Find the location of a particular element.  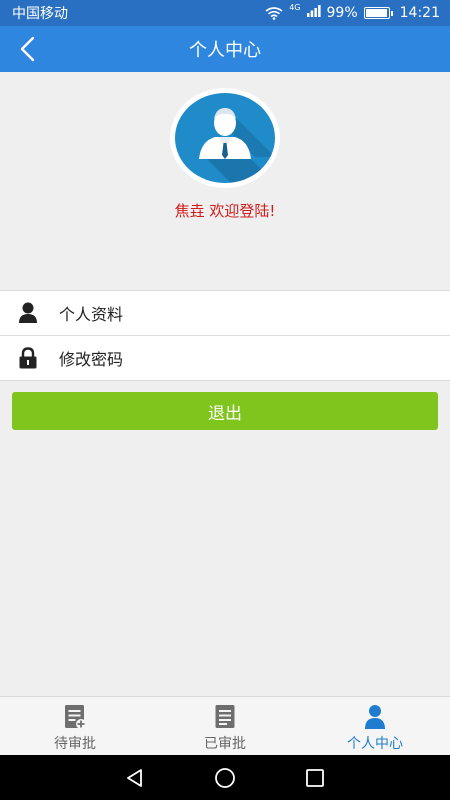

home-circle-icon is located at coordinates (225, 778).